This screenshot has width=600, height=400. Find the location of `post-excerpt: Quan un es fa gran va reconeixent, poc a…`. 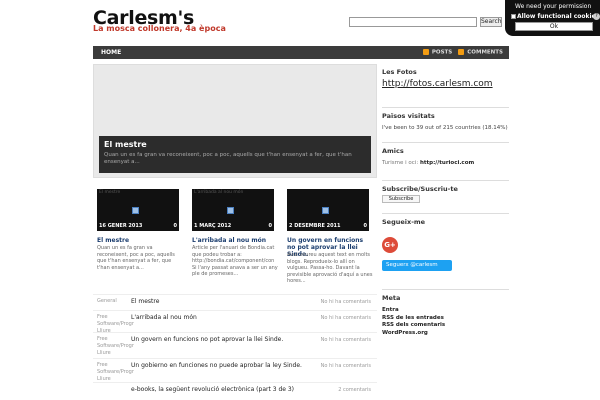

post-excerpt: Quan un es fa gran va reconeixent, poc a… is located at coordinates (136, 258).